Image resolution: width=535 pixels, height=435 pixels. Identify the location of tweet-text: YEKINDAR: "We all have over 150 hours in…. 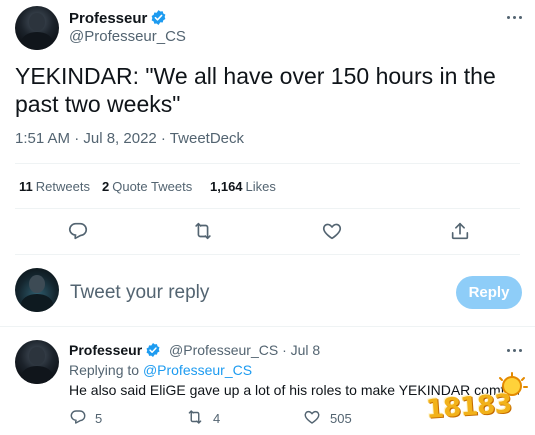
(255, 90).